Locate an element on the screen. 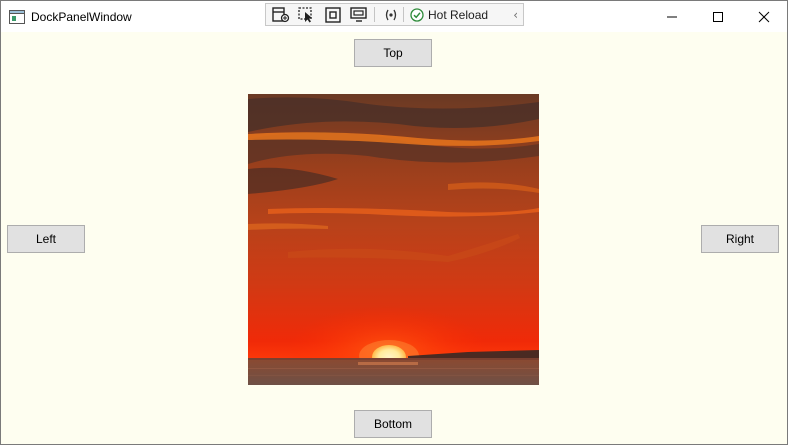  close-button is located at coordinates (764, 16).